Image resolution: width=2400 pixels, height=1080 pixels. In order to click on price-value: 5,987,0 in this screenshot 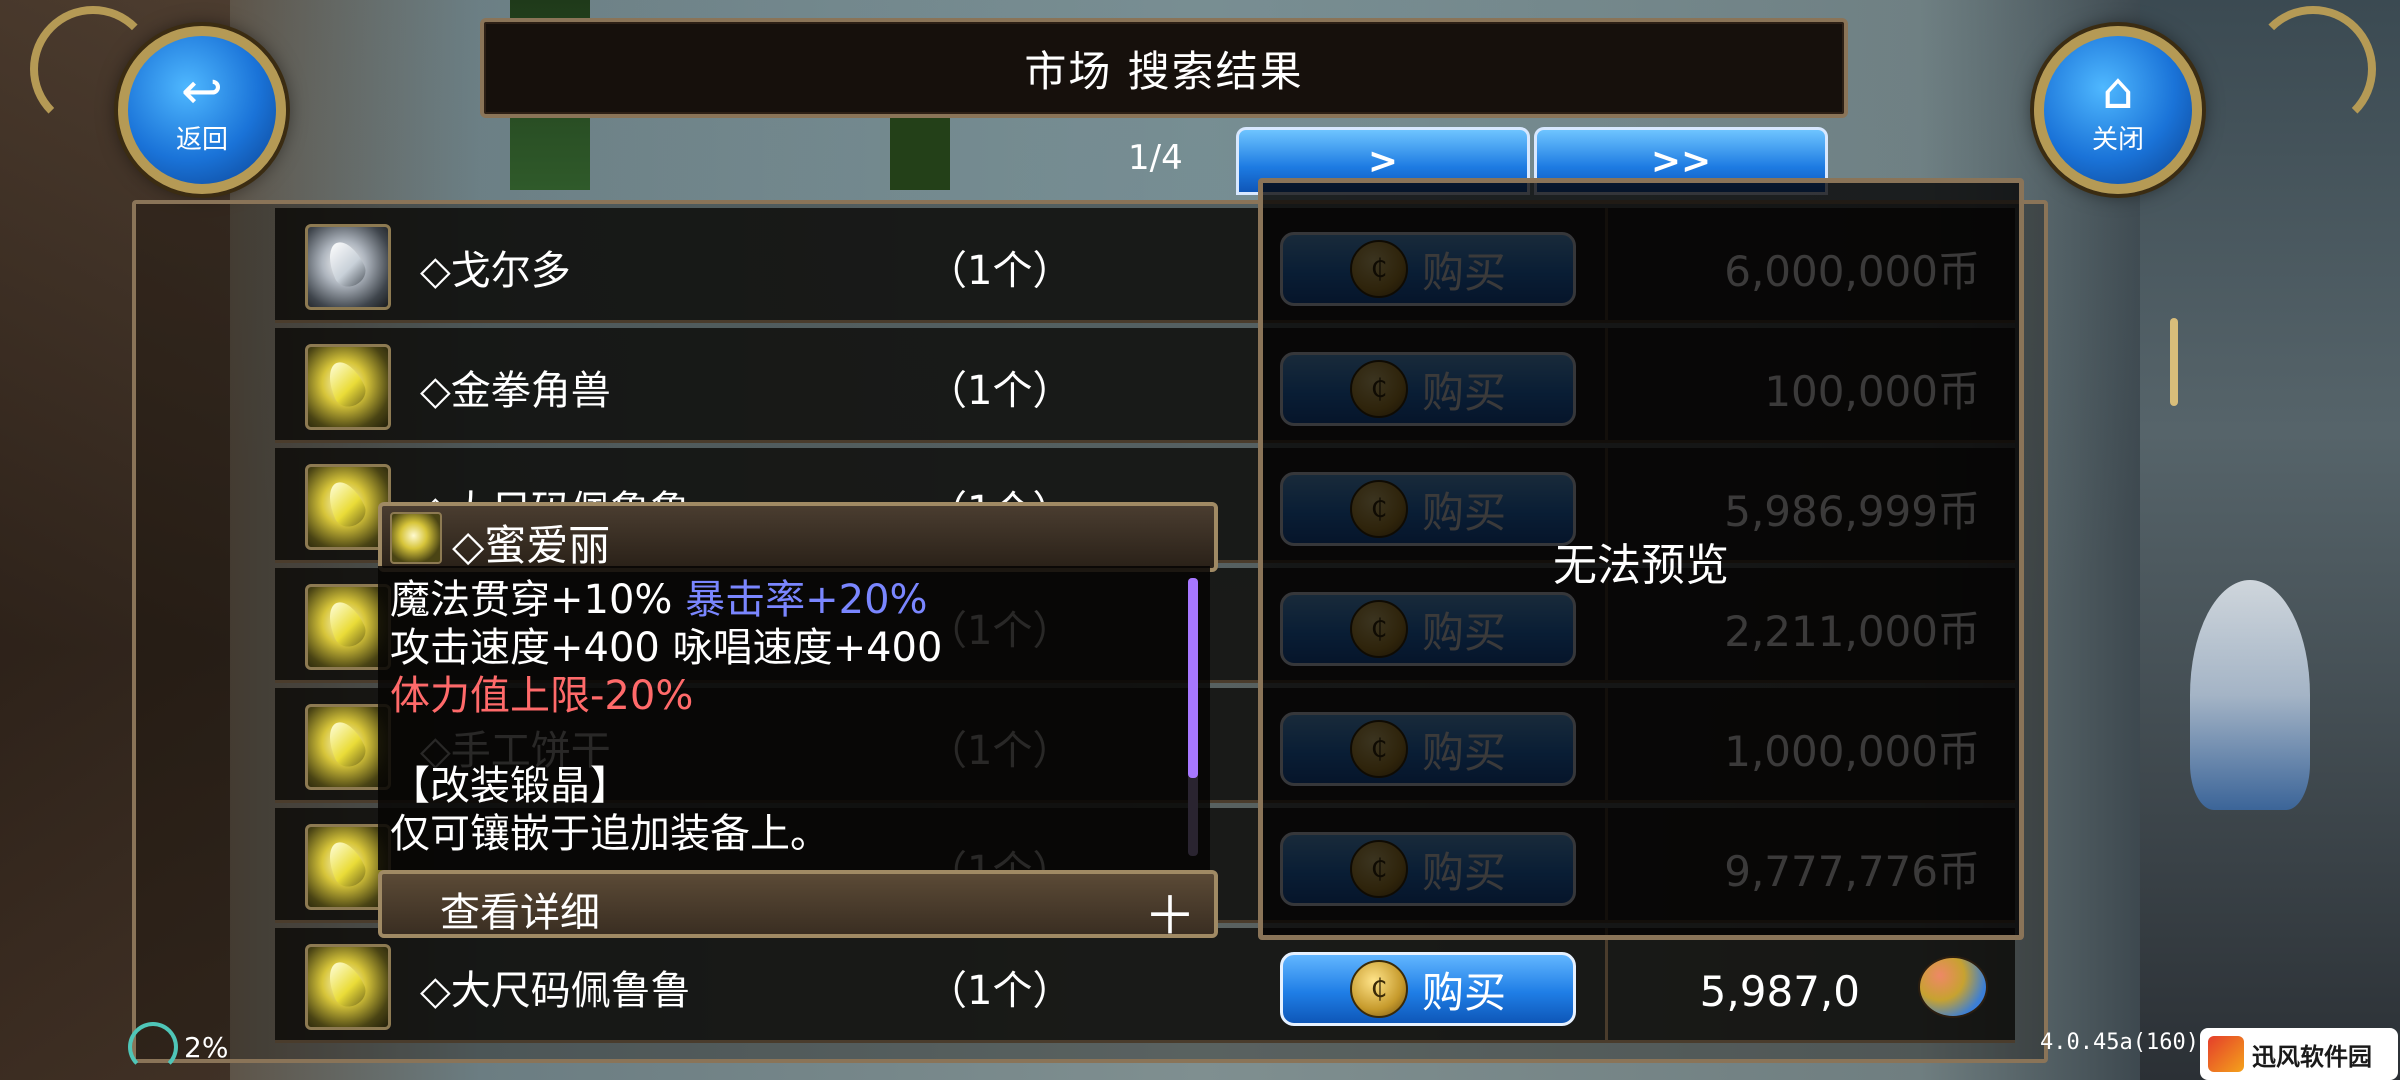, I will do `click(1779, 991)`.